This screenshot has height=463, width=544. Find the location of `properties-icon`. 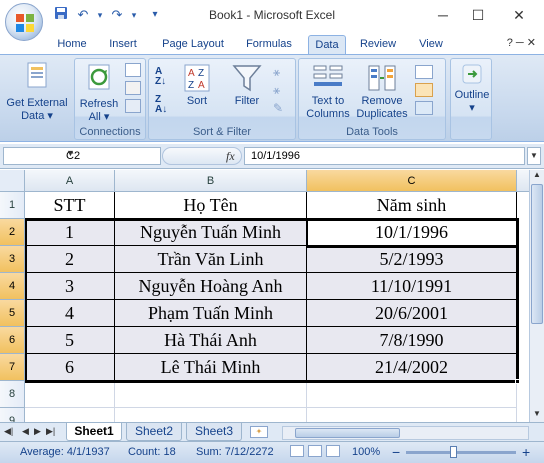

properties-icon is located at coordinates (133, 88).